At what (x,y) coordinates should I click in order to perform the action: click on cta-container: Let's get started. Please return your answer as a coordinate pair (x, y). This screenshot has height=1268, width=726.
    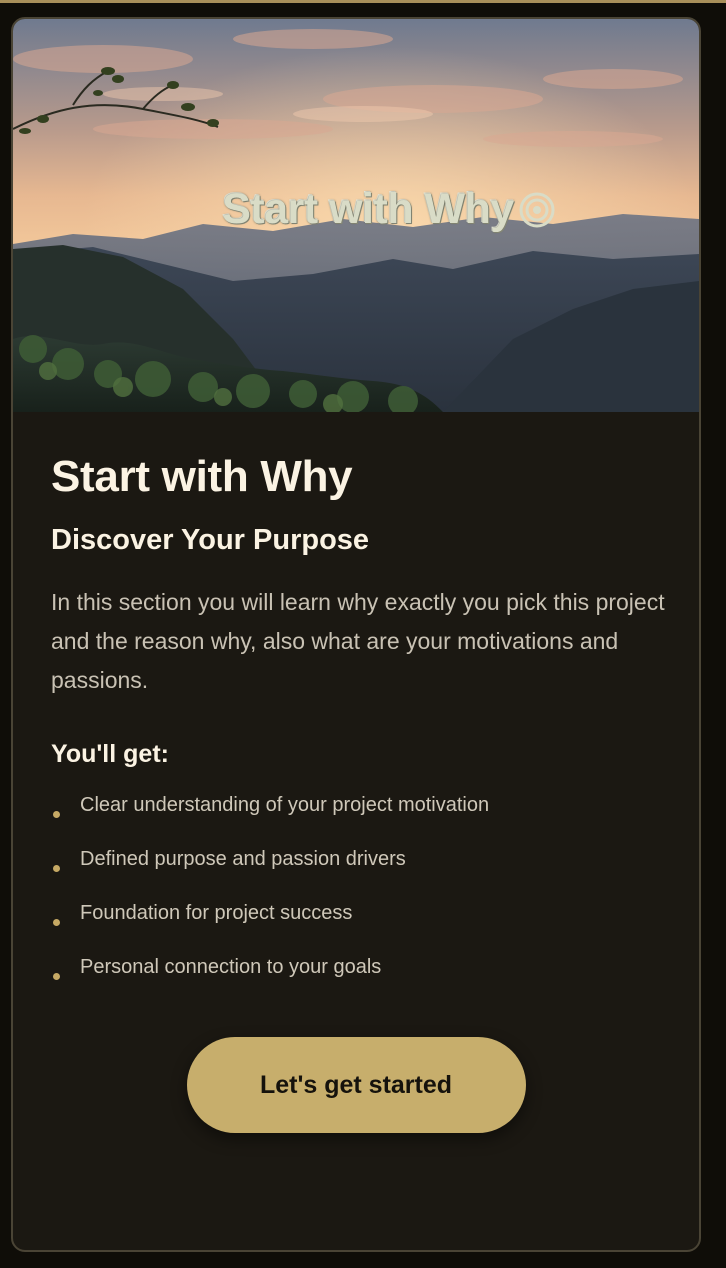
    Looking at the image, I should click on (356, 1085).